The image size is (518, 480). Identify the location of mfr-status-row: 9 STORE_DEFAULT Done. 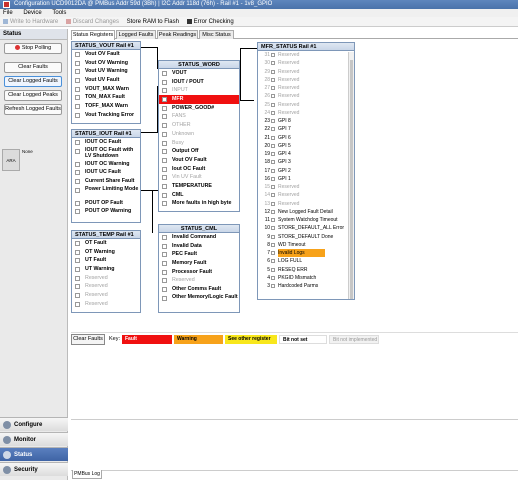
(306, 237).